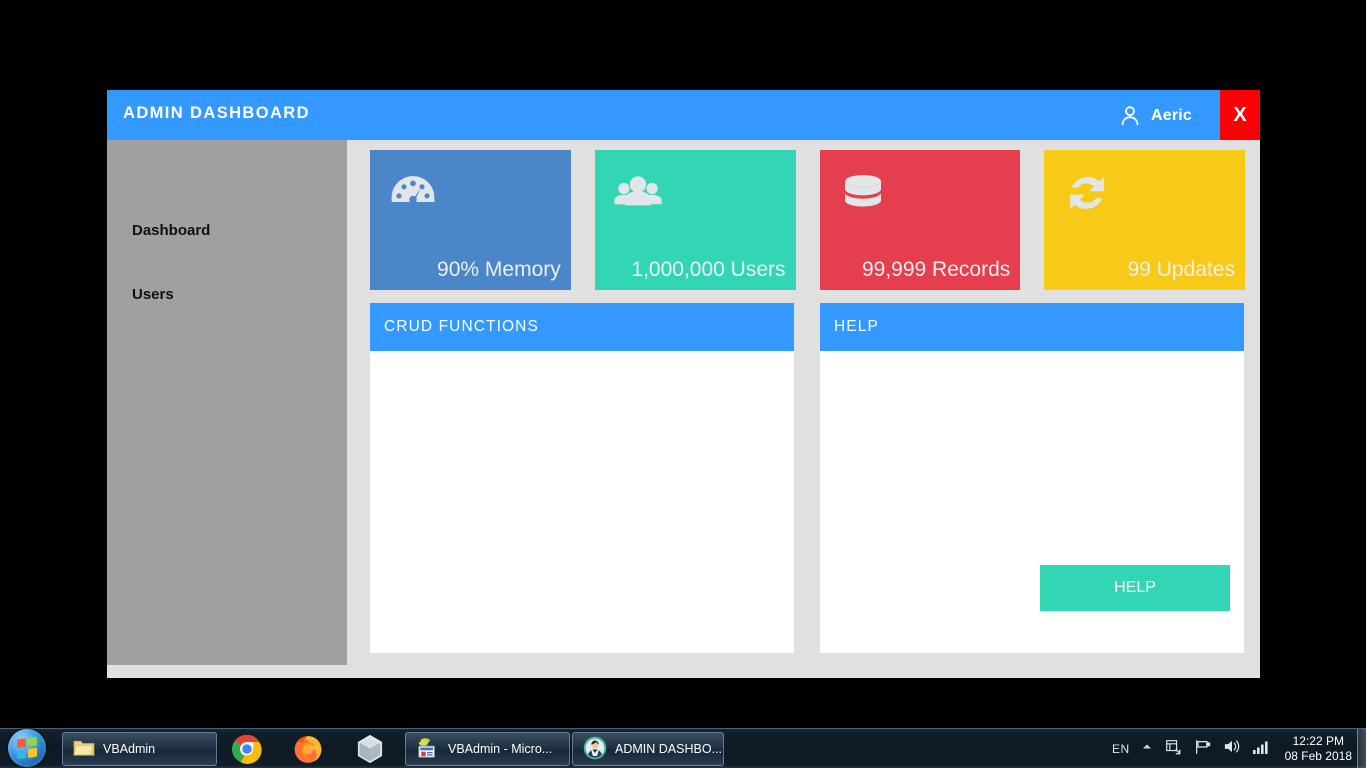 This screenshot has height=768, width=1366. I want to click on crud-functions-panel: CRUD FUNCTIONS, so click(582, 478).